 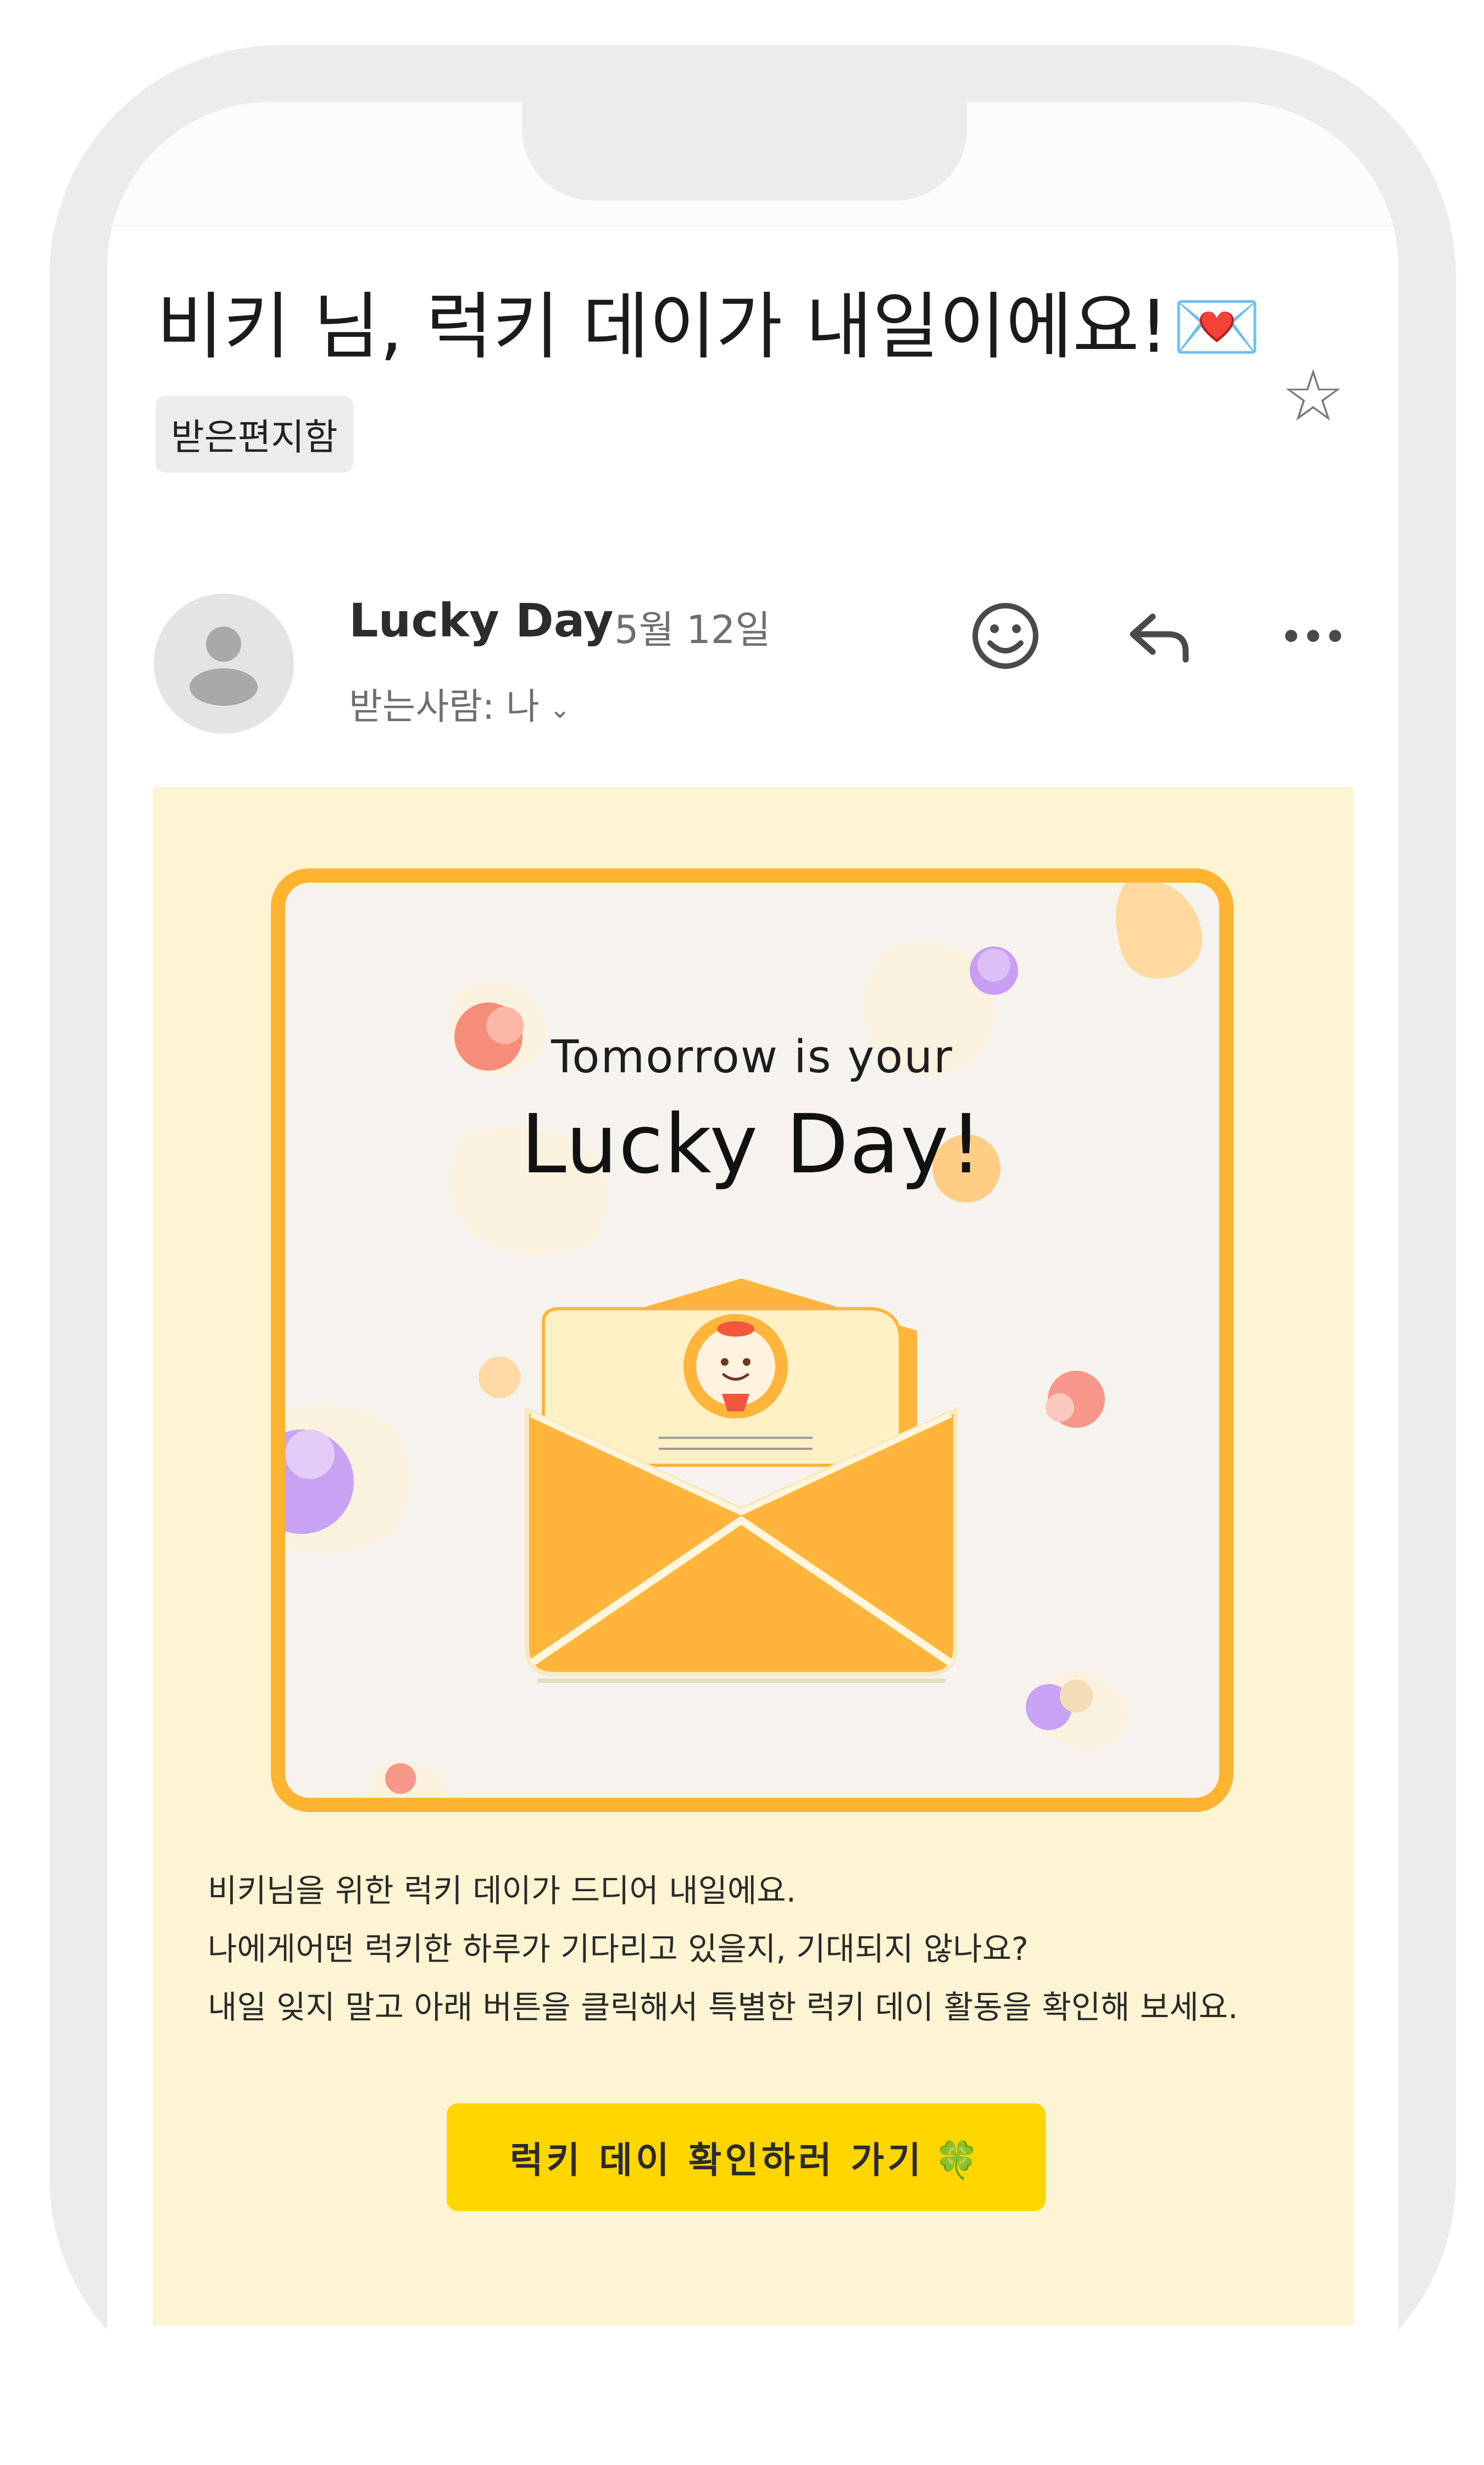 I want to click on recipients-toggle: 받는사람: 나 ⌄, so click(x=459, y=703).